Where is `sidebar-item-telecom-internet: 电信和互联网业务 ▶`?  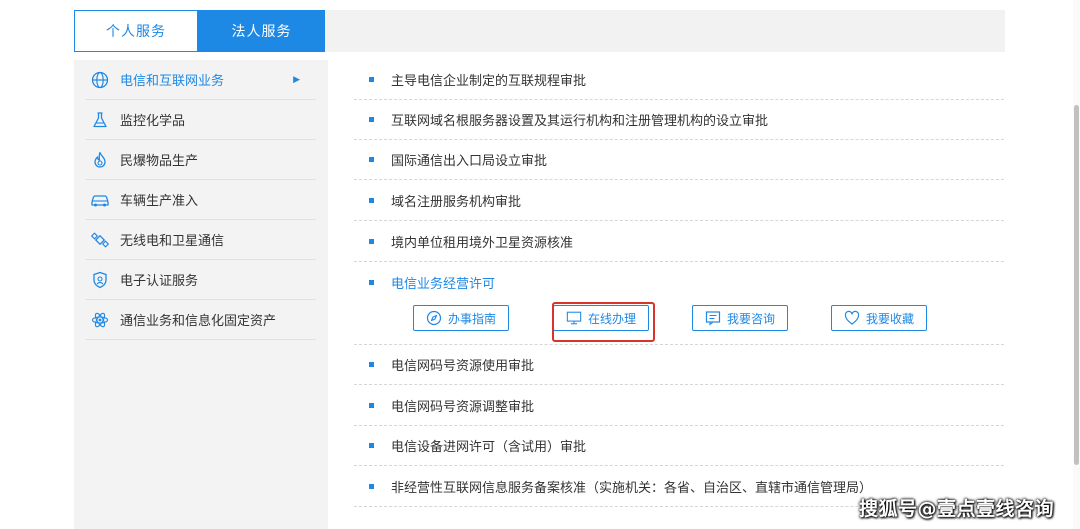
sidebar-item-telecom-internet: 电信和互联网业务 ▶ is located at coordinates (201, 80).